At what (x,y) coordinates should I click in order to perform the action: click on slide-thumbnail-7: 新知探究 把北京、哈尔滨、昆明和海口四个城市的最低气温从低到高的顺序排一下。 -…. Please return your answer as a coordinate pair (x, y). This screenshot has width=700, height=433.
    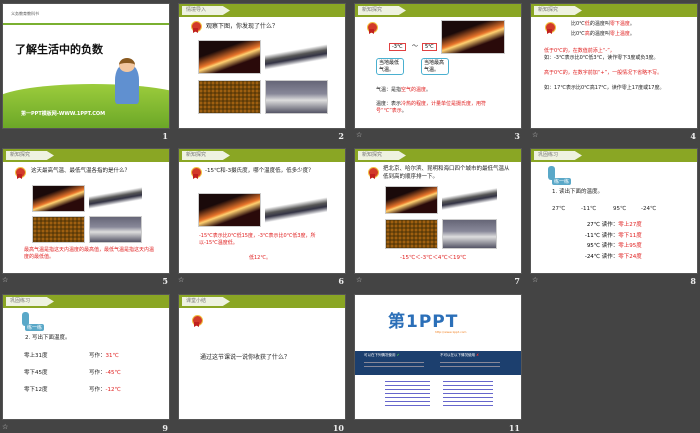
    Looking at the image, I should click on (438, 211).